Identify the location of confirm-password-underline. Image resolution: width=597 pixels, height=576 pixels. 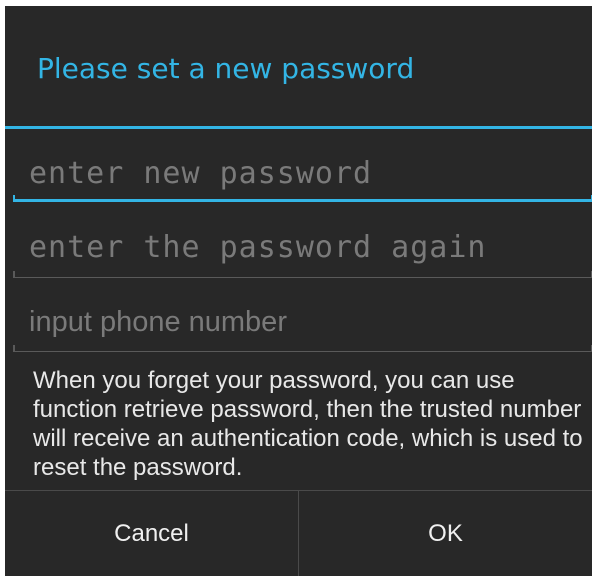
(302, 274).